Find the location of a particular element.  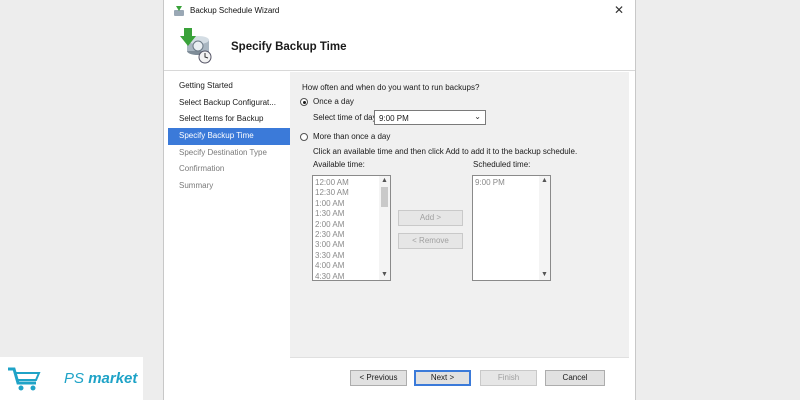

previous-button: < Previous is located at coordinates (378, 378).